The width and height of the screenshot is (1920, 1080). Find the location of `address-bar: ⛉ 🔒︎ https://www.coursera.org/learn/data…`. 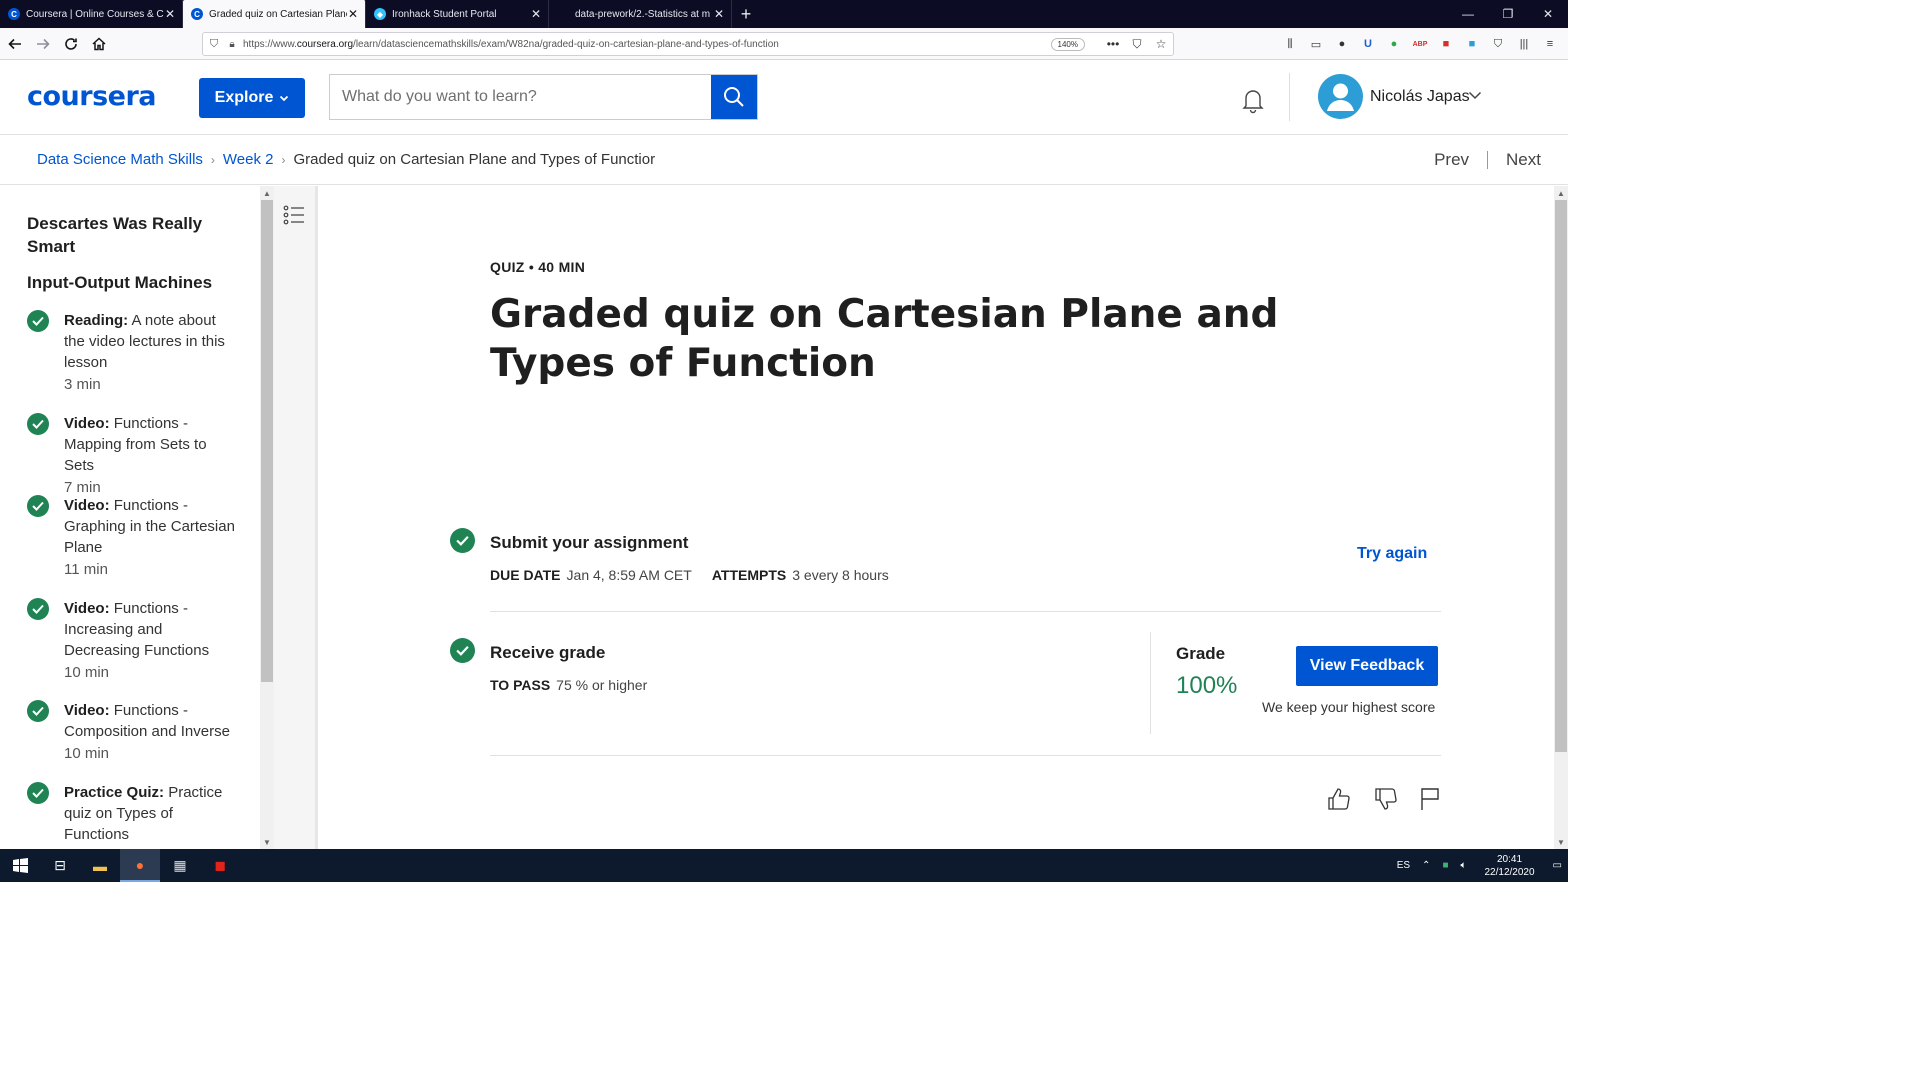

address-bar: ⛉ 🔒︎ https://www.coursera.org/learn/data… is located at coordinates (688, 44).